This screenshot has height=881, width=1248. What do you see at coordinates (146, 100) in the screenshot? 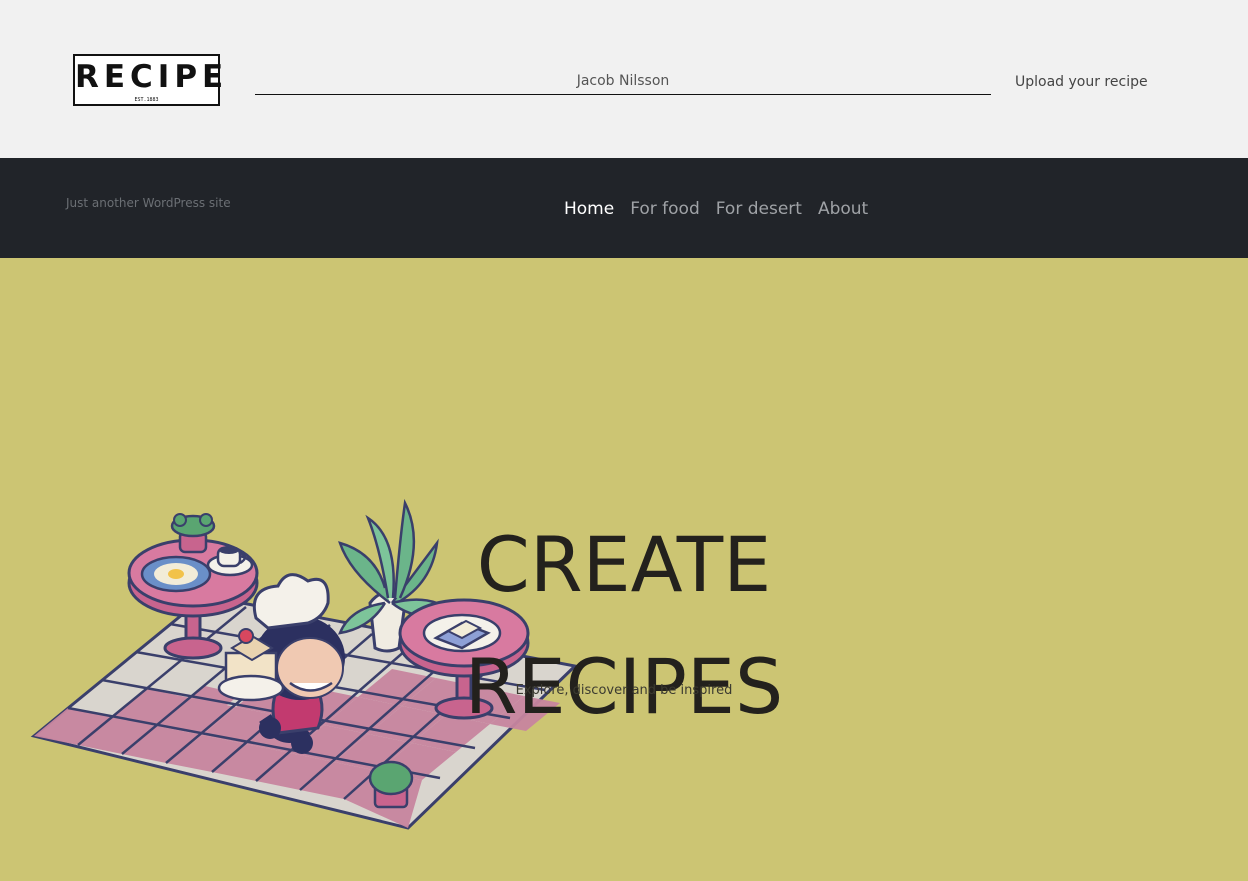
I see `logo-subtext: EST.1883` at bounding box center [146, 100].